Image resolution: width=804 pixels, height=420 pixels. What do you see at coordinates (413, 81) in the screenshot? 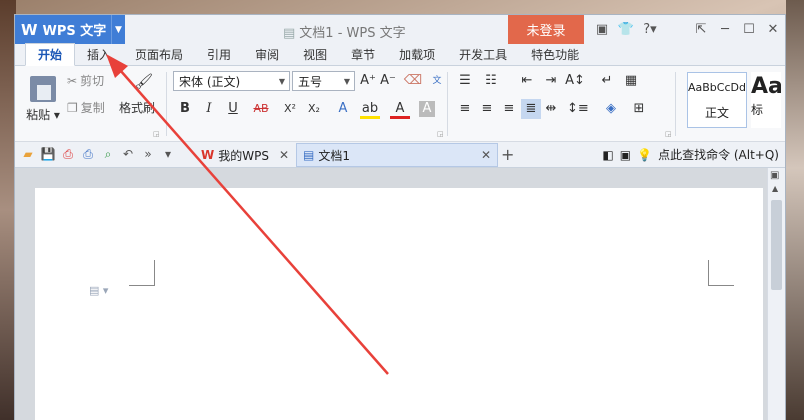
I see `clear-format-icon: ⌫` at bounding box center [413, 81].